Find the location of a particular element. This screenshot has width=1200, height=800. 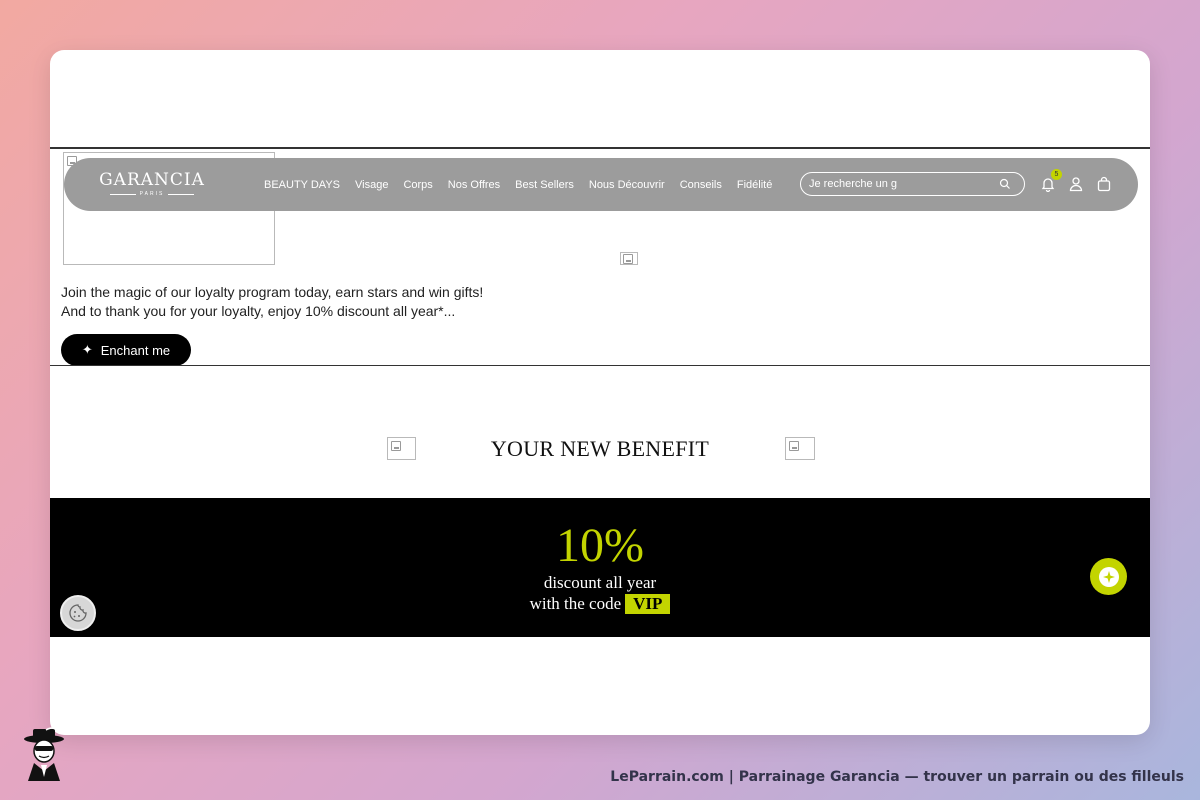

enchant-me-button: ✦ Enchant me is located at coordinates (126, 350).